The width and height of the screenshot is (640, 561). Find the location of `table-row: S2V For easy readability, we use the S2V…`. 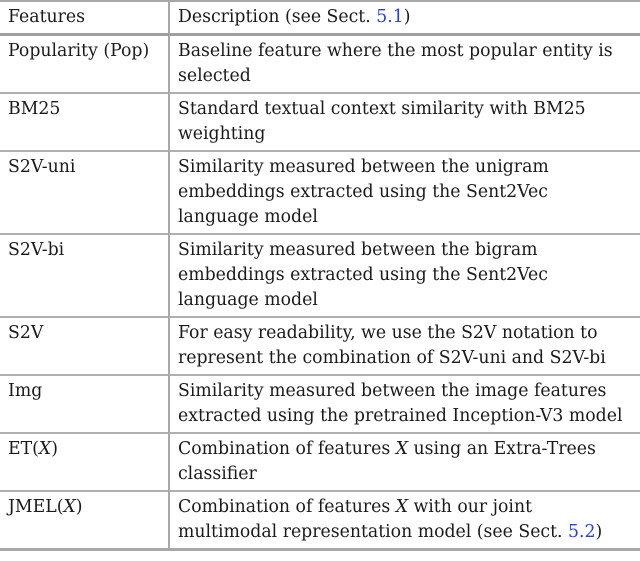

table-row: S2V For easy readability, we use the S2V… is located at coordinates (320, 346).